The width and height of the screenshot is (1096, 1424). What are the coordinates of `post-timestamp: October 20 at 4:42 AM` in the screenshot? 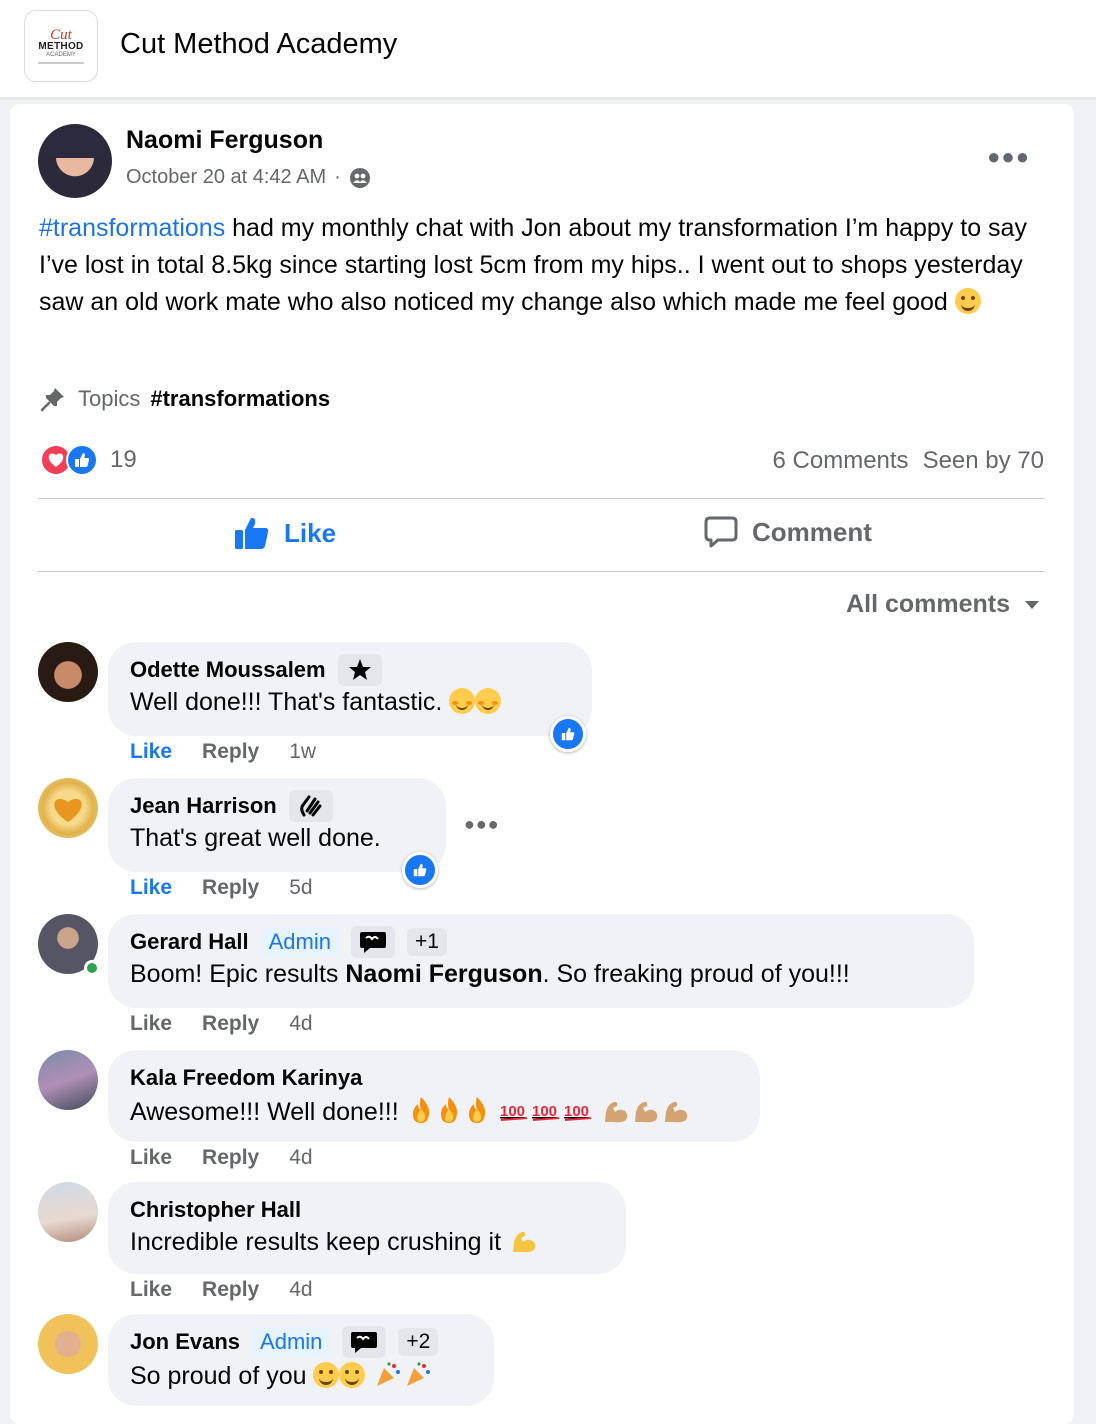 It's located at (226, 177).